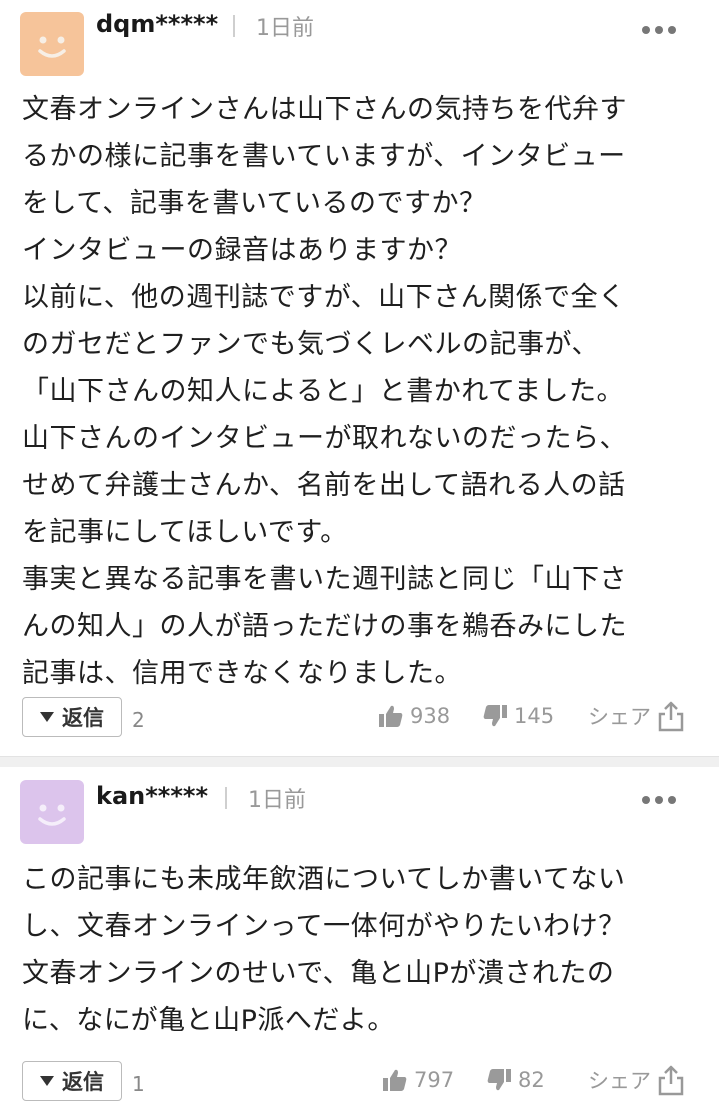 The width and height of the screenshot is (719, 1109). What do you see at coordinates (208, 1020) in the screenshot?
I see `comment-line: に、なにが亀と山P派へだよ。` at bounding box center [208, 1020].